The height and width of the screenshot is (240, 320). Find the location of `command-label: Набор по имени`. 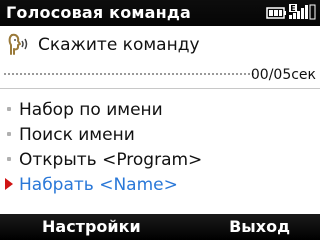

command-label: Набор по имени is located at coordinates (91, 110).